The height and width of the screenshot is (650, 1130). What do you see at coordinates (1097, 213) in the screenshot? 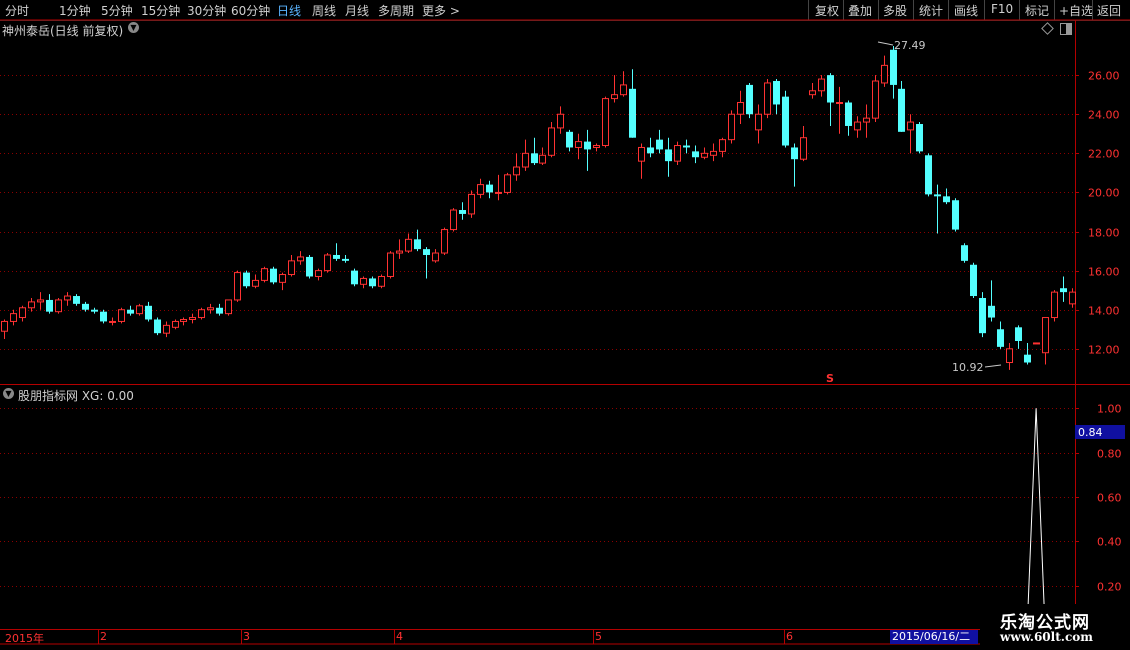
I see `price-axis: 26.00 24.00 22.00 20.00 18.00 16.00 14.00 12.00` at bounding box center [1097, 213].